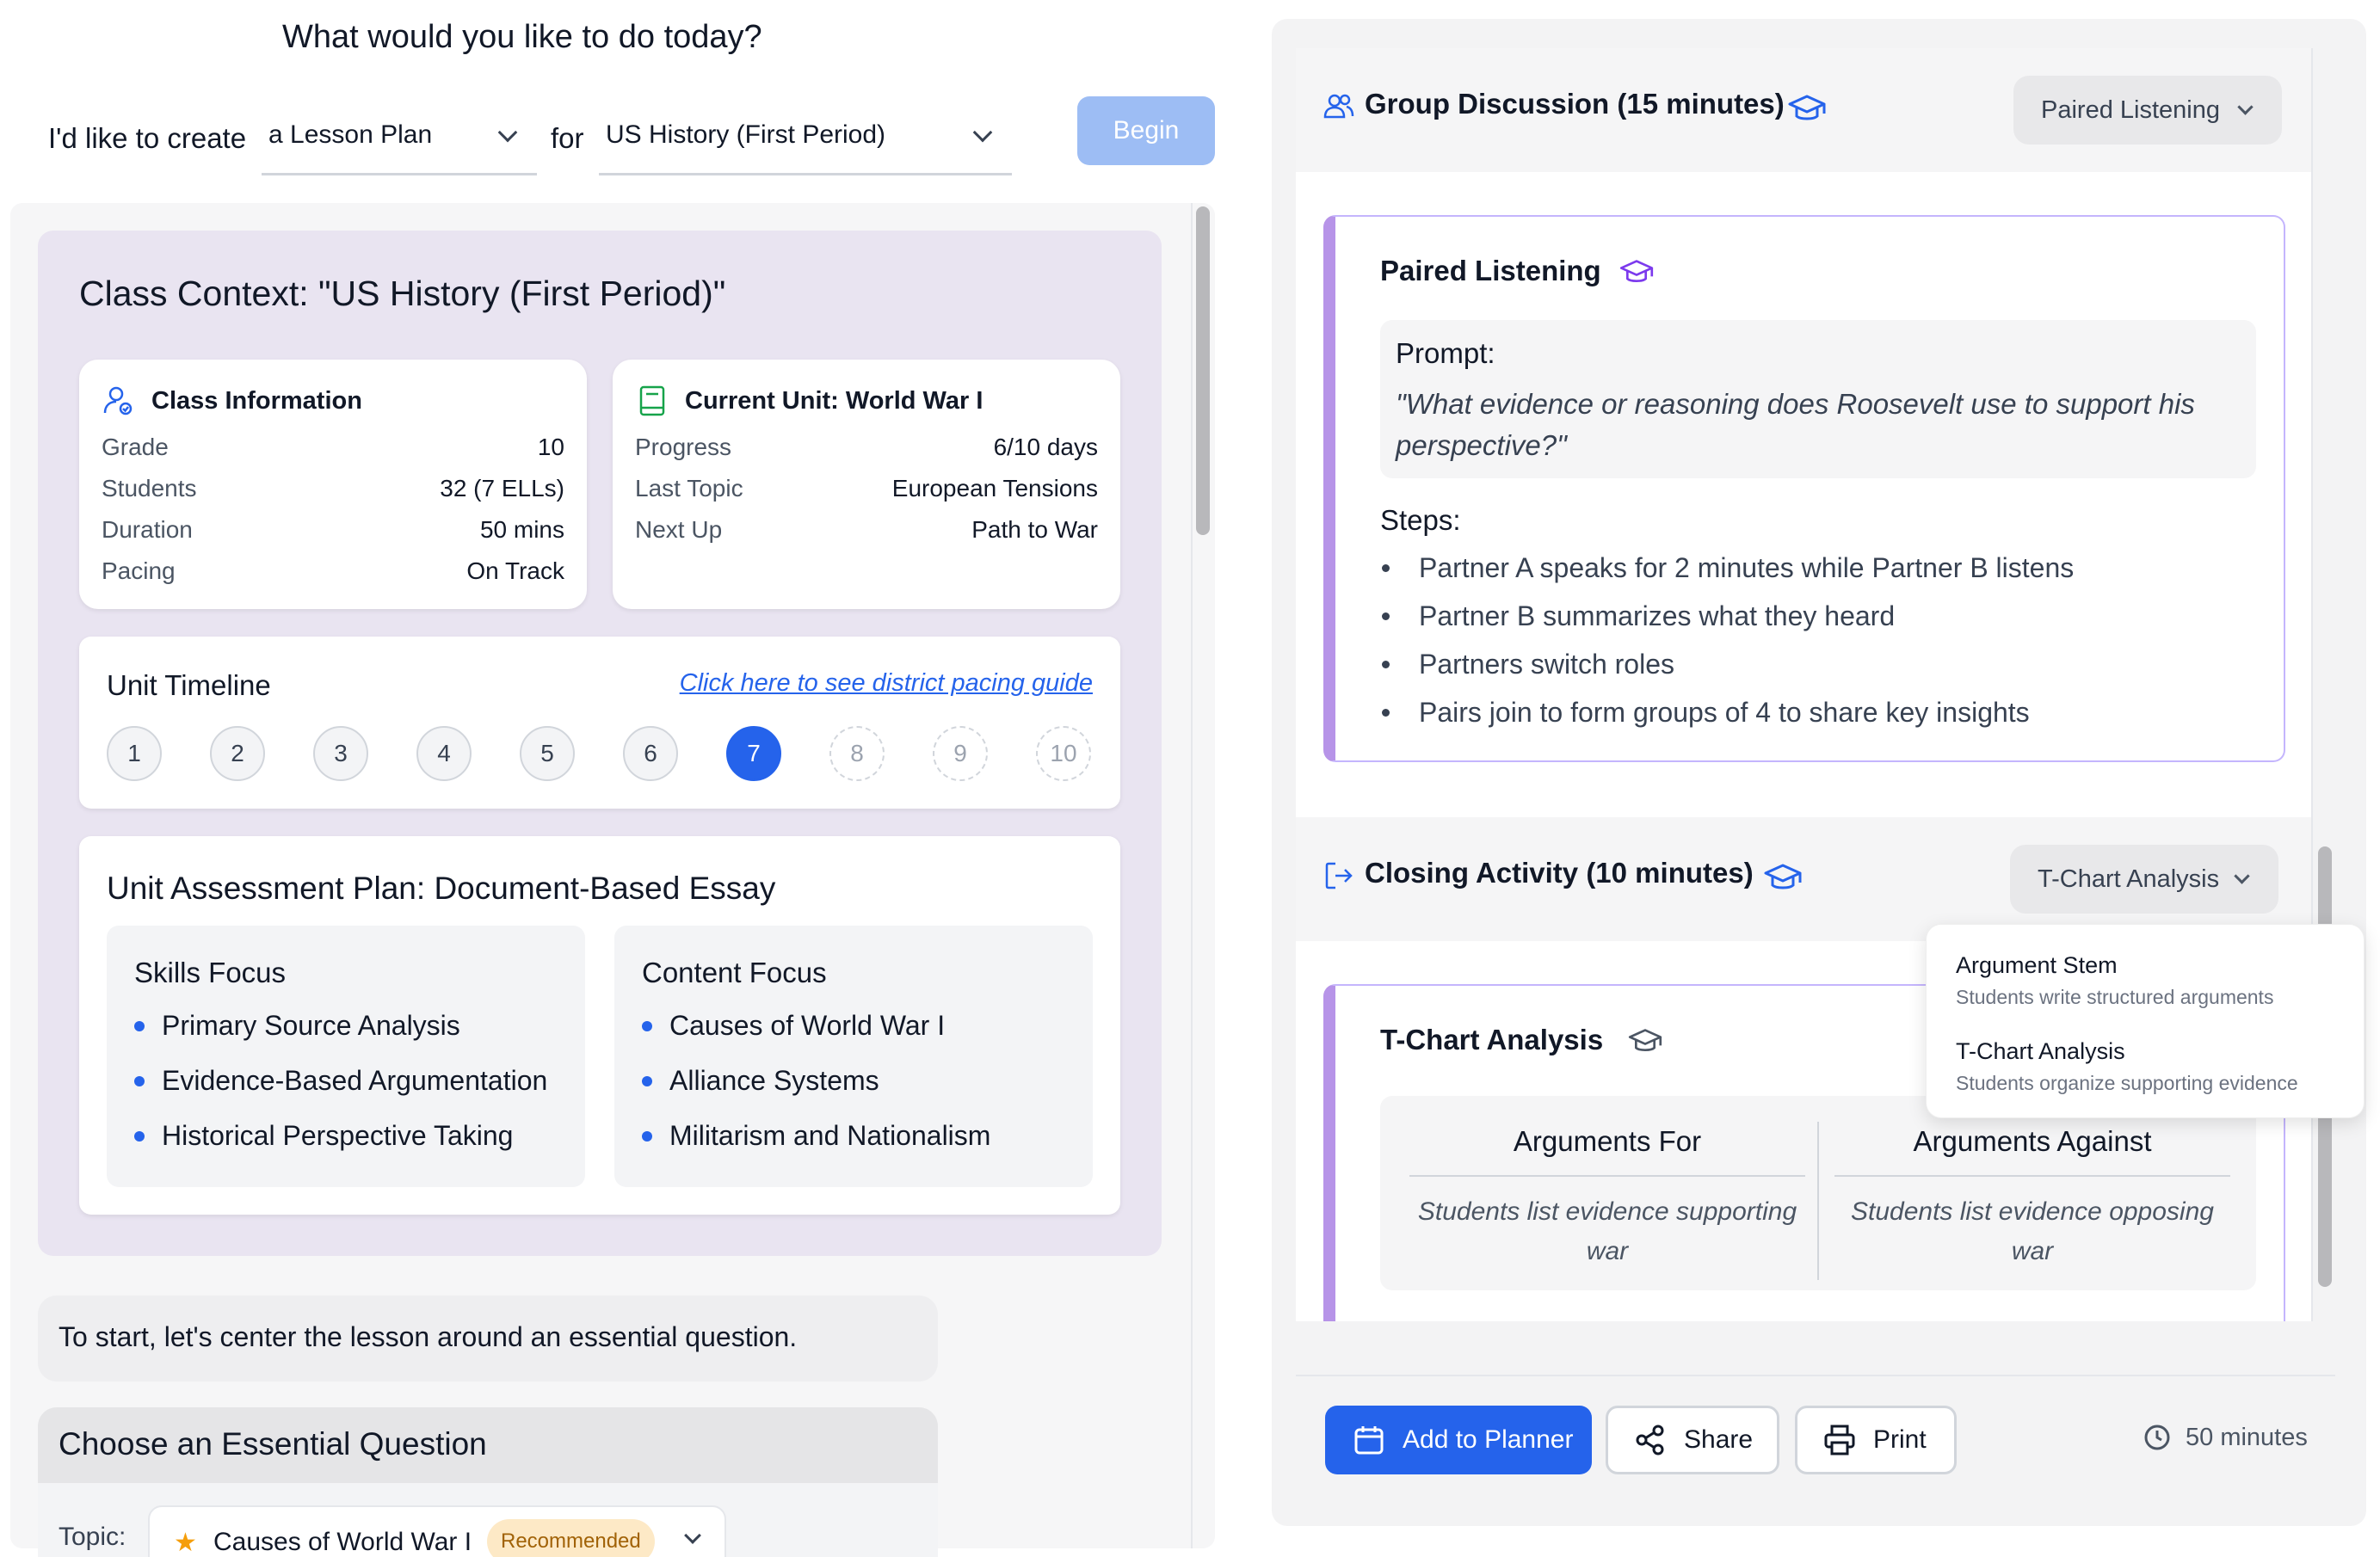 This screenshot has height=1557, width=2380. Describe the element at coordinates (1192, 875) in the screenshot. I see `left-pane-divider` at that location.